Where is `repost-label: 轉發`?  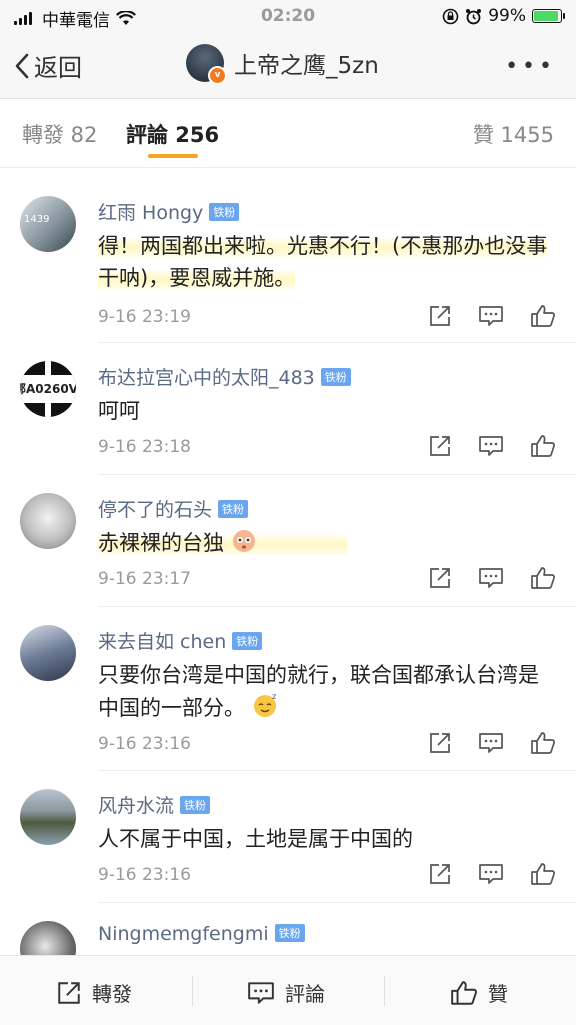 repost-label: 轉發 is located at coordinates (112, 994).